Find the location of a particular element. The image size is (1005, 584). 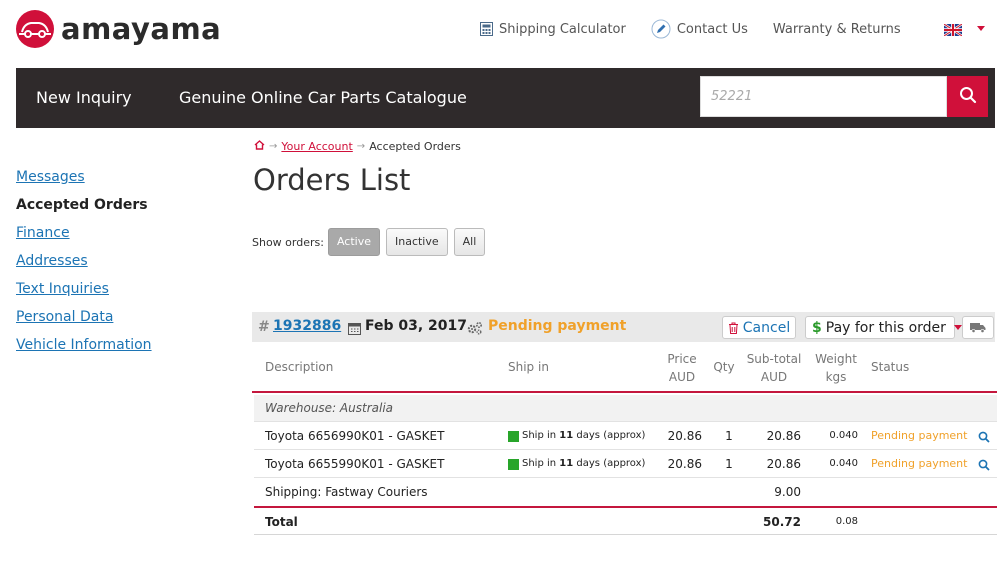

nav-new-inquiry: New Inquiry is located at coordinates (84, 97).